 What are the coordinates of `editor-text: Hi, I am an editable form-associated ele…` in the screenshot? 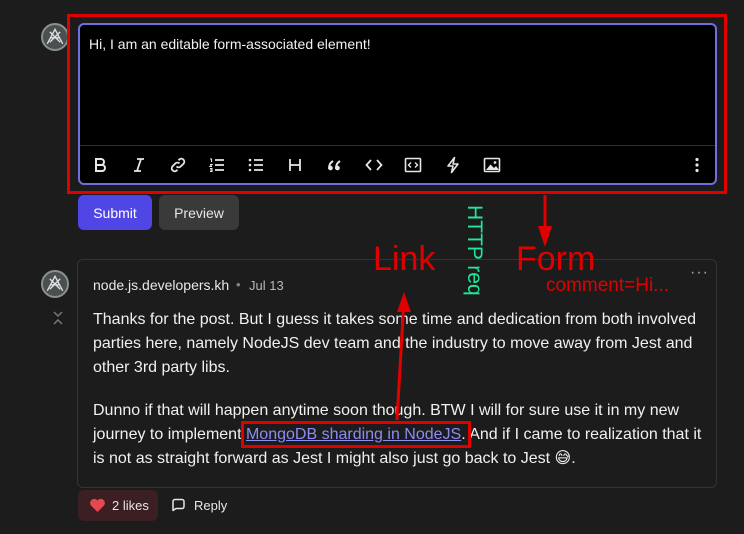 It's located at (230, 44).